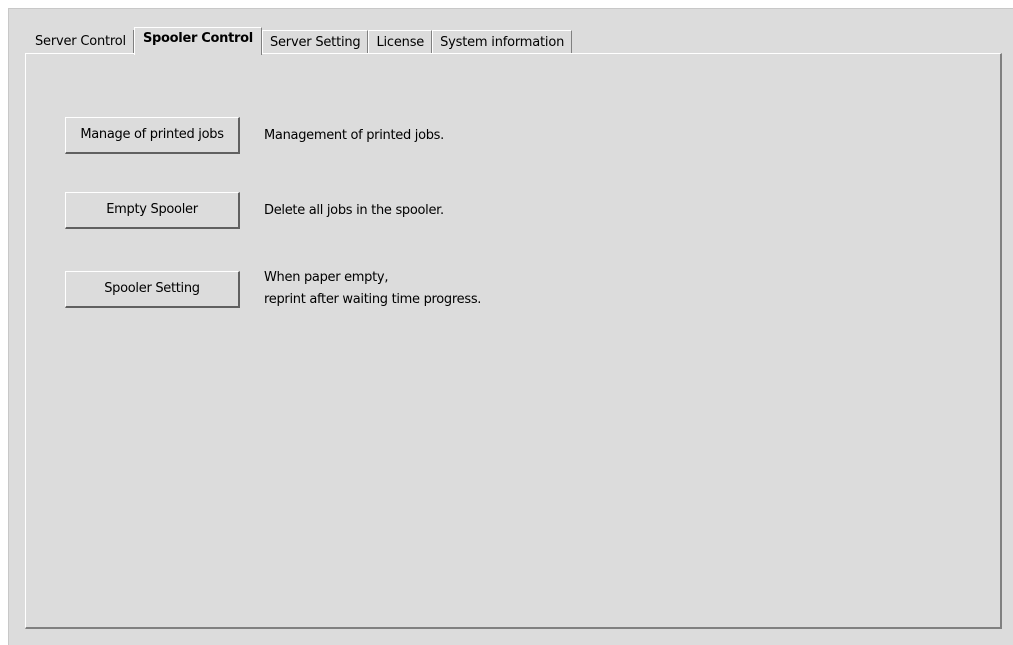  I want to click on tab-server-control: Server Control, so click(81, 42).